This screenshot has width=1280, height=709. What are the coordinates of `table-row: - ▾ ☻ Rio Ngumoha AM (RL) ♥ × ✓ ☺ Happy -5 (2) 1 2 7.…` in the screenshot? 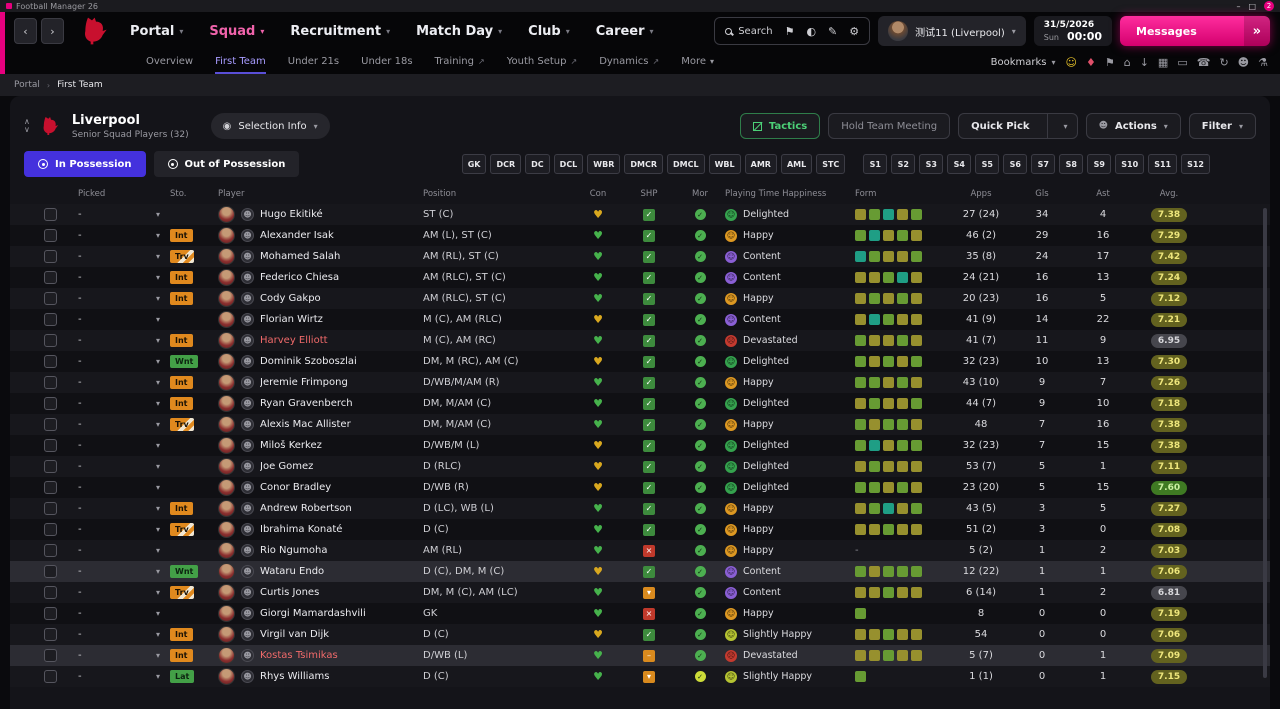 It's located at (640, 550).